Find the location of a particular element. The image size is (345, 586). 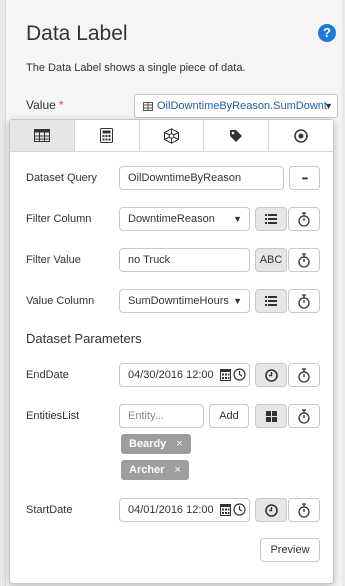

tab-target is located at coordinates (301, 135).